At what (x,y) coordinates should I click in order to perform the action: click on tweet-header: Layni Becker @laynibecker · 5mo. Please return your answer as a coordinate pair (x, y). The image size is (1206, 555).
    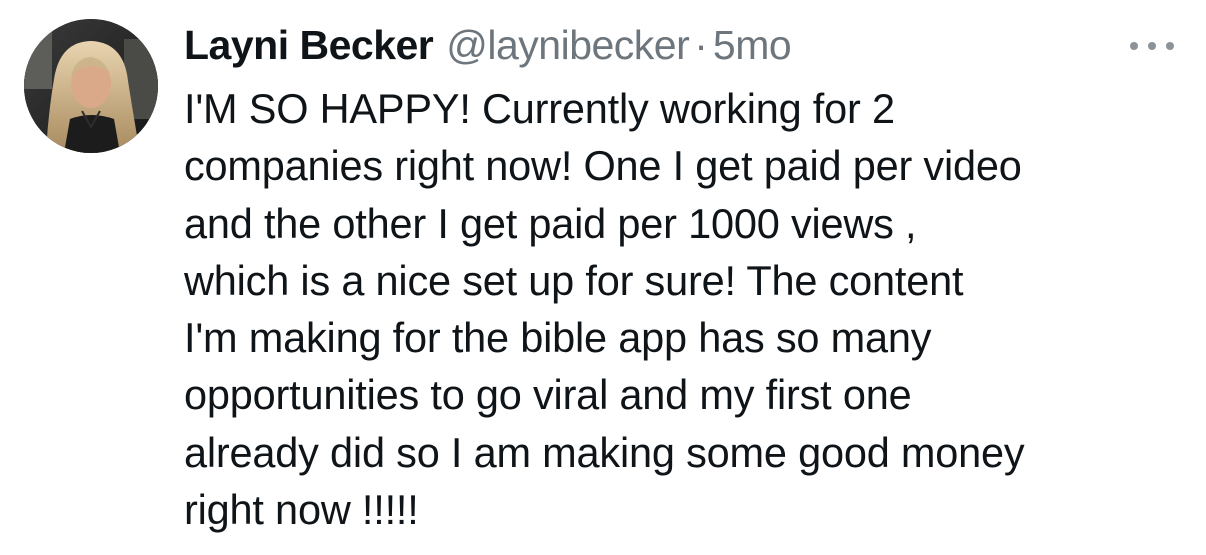
    Looking at the image, I should click on (684, 48).